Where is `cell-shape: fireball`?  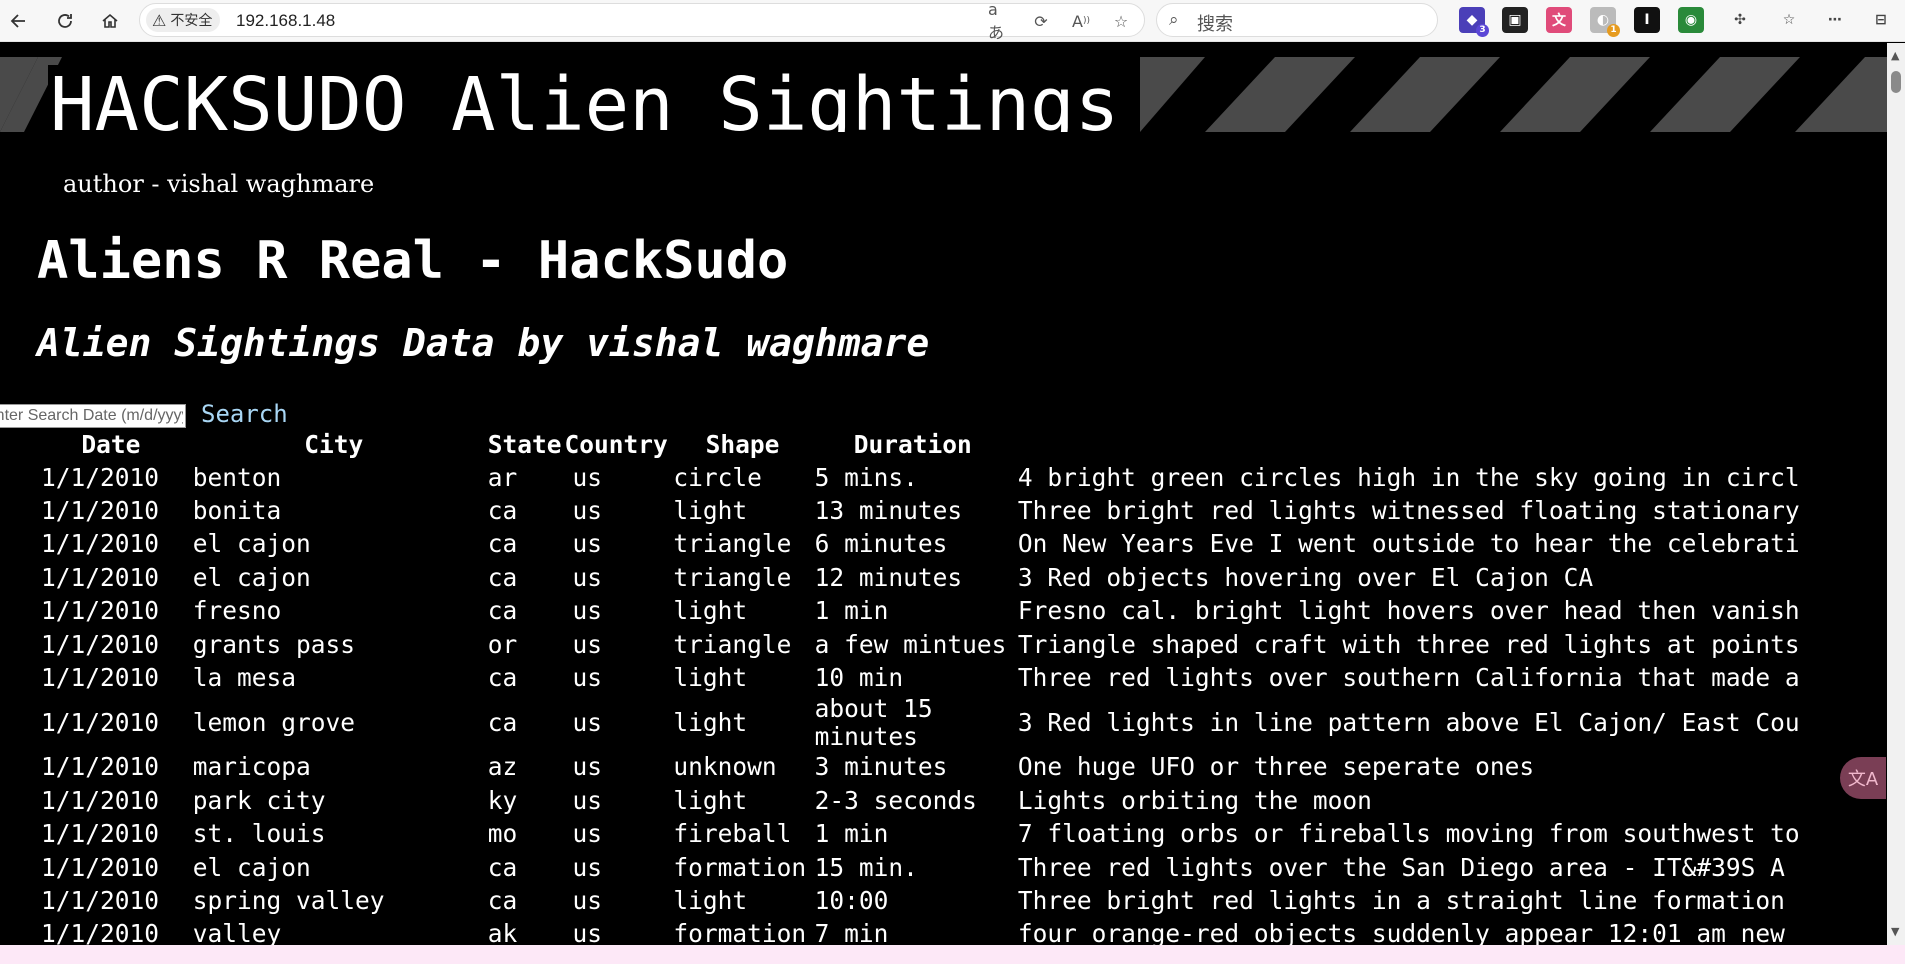 cell-shape: fireball is located at coordinates (732, 834).